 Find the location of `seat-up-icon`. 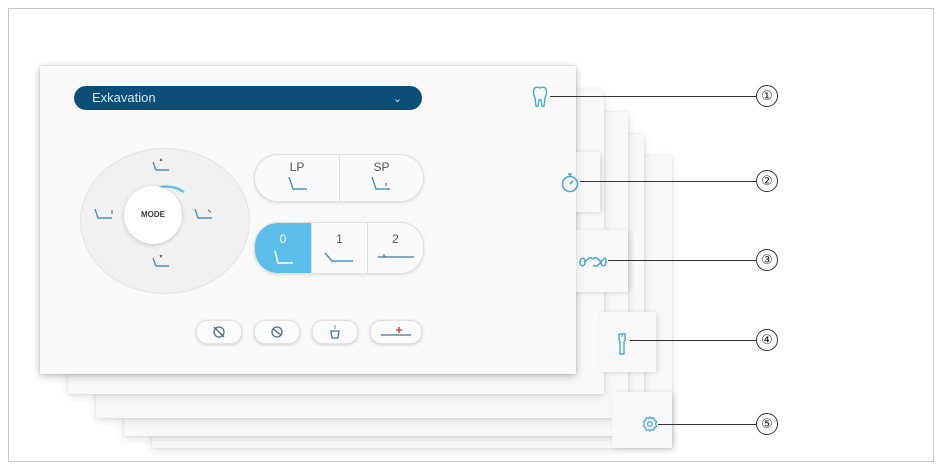

seat-up-icon is located at coordinates (161, 166).